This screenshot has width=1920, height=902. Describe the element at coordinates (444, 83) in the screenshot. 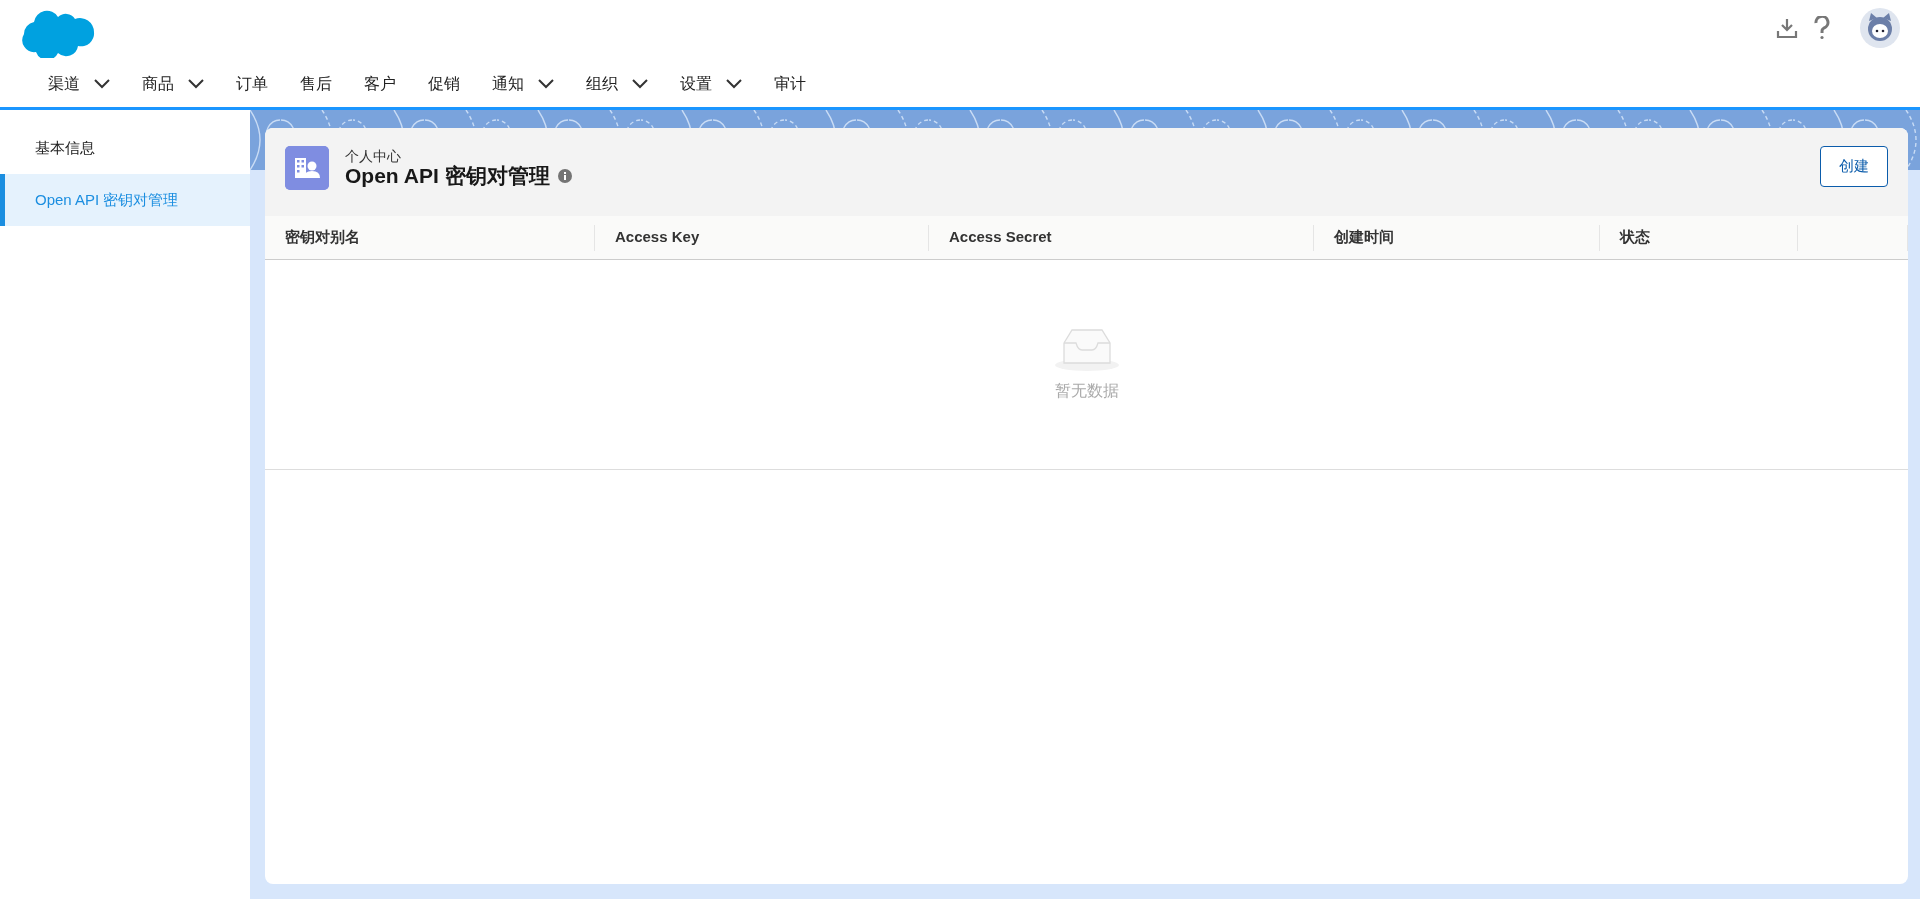

I see `nav-menu-item: 促销` at that location.